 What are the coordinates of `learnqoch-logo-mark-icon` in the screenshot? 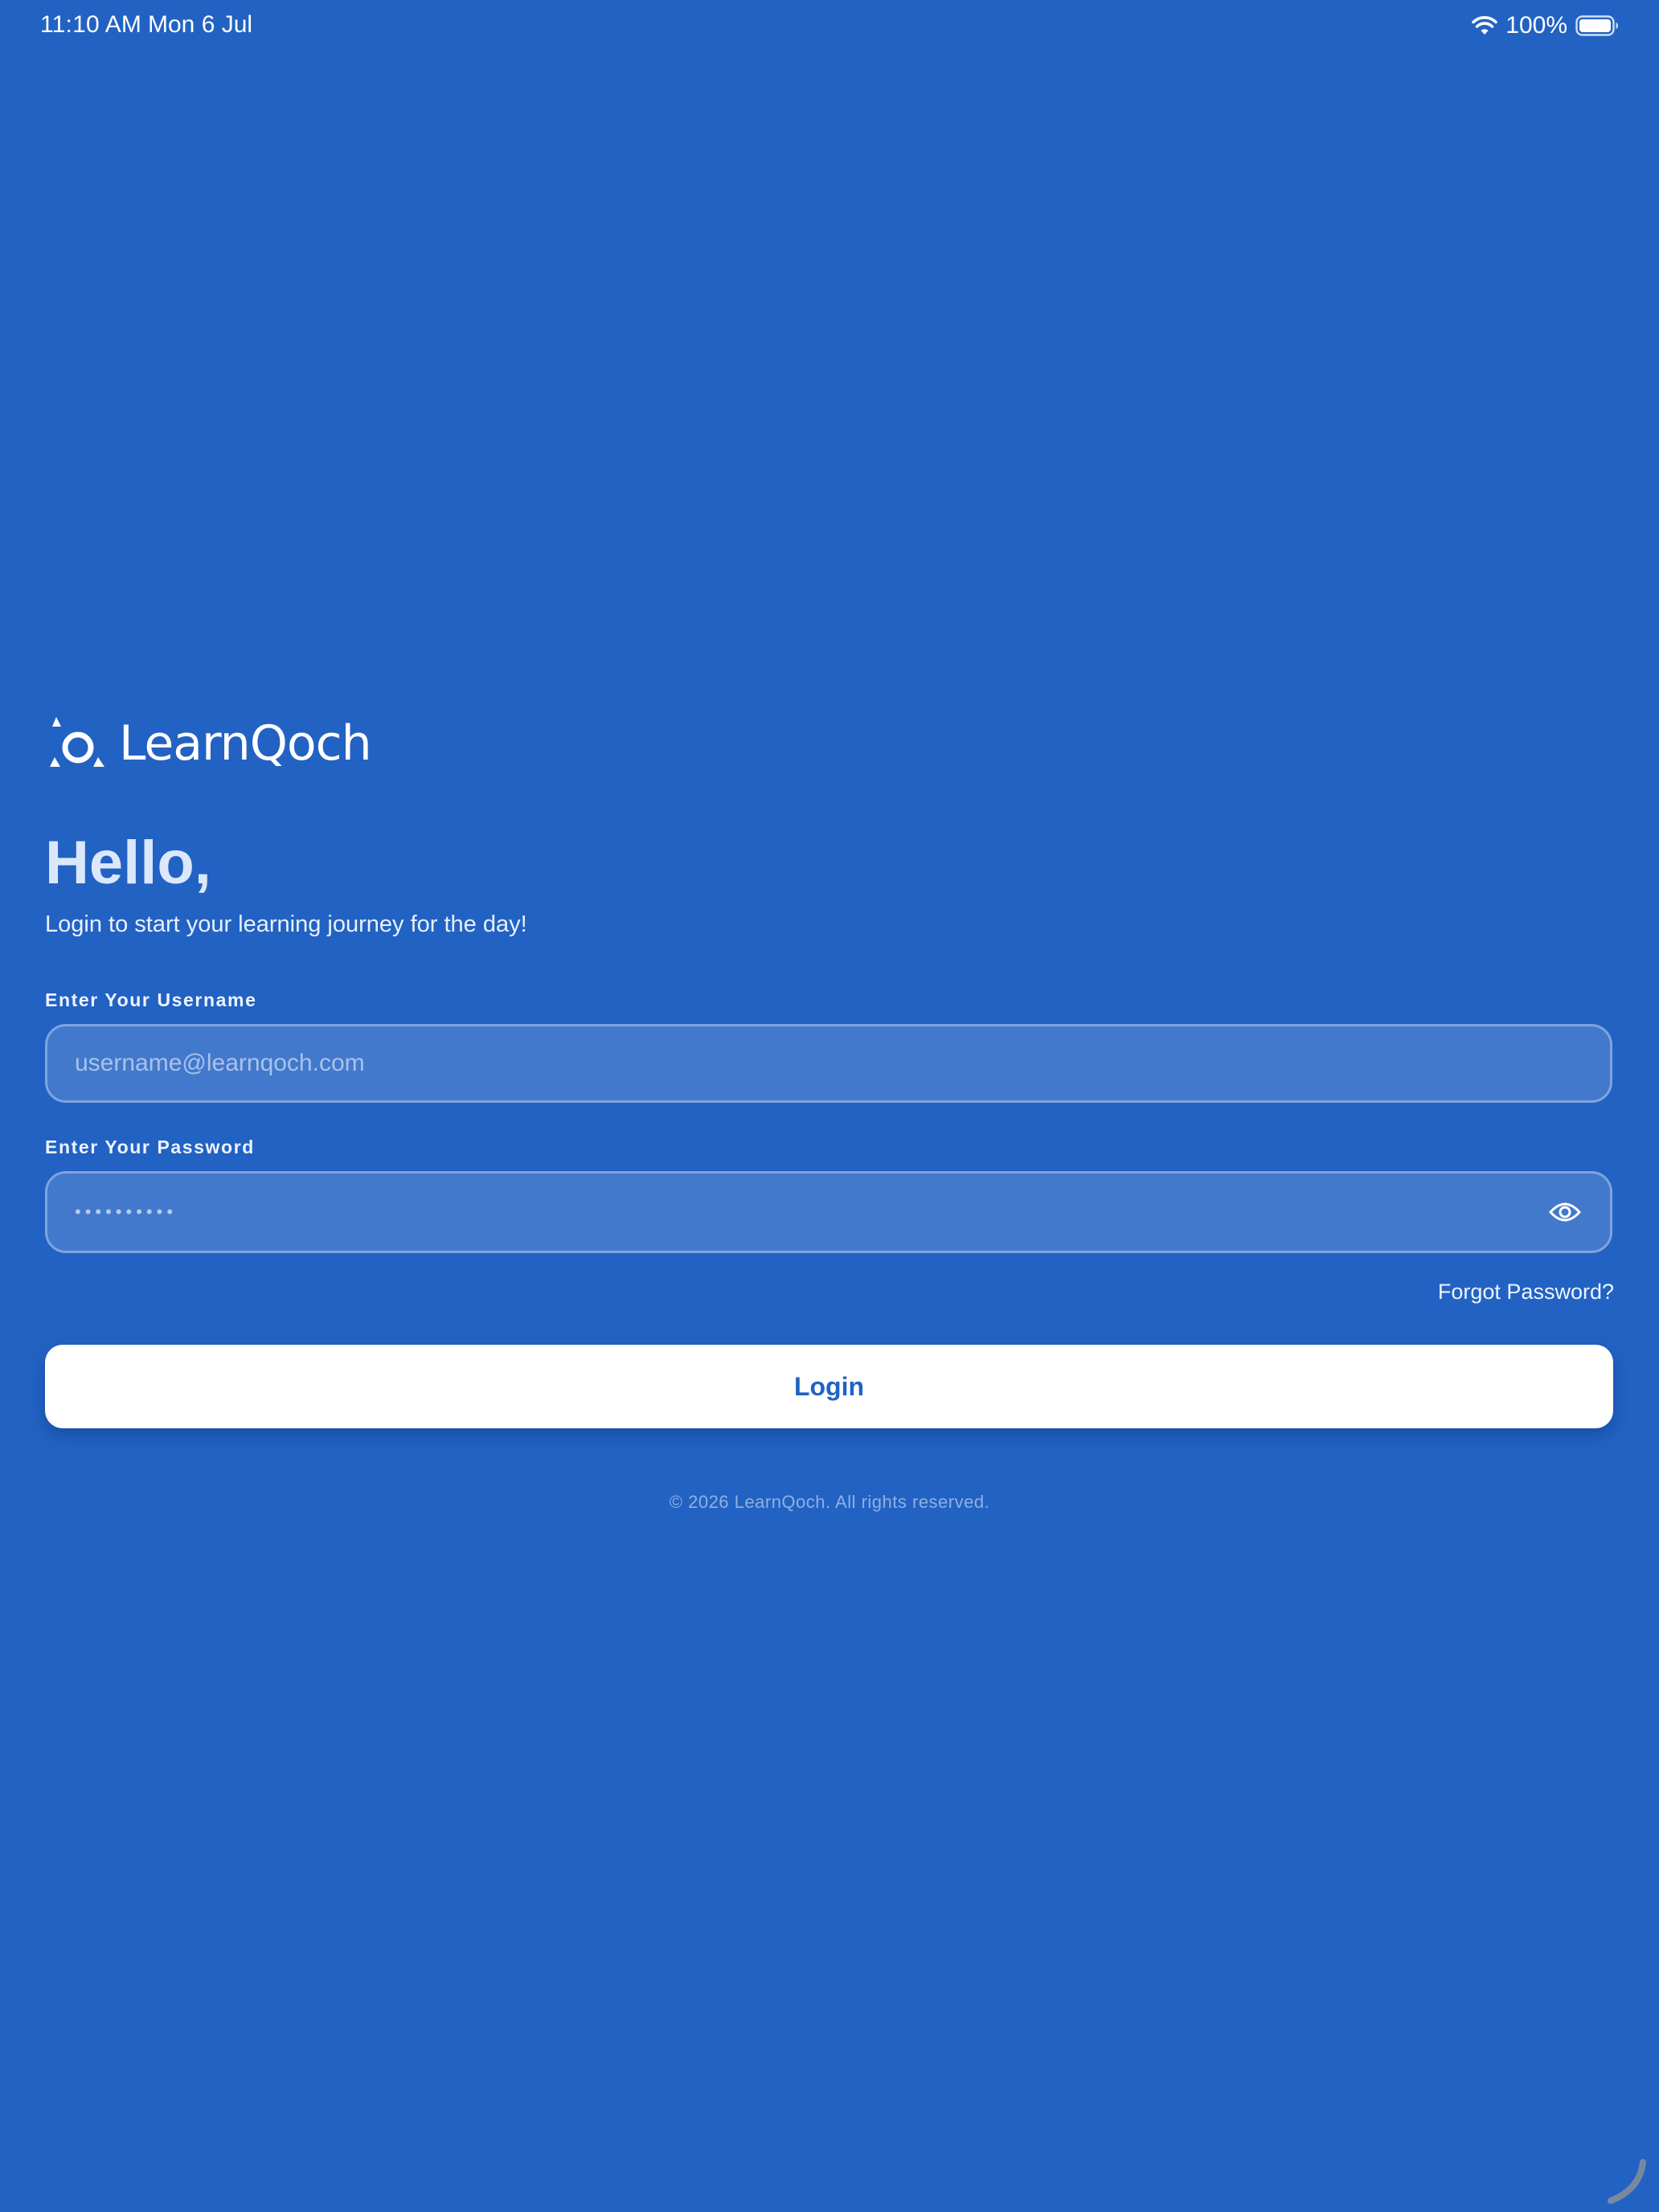 It's located at (77, 742).